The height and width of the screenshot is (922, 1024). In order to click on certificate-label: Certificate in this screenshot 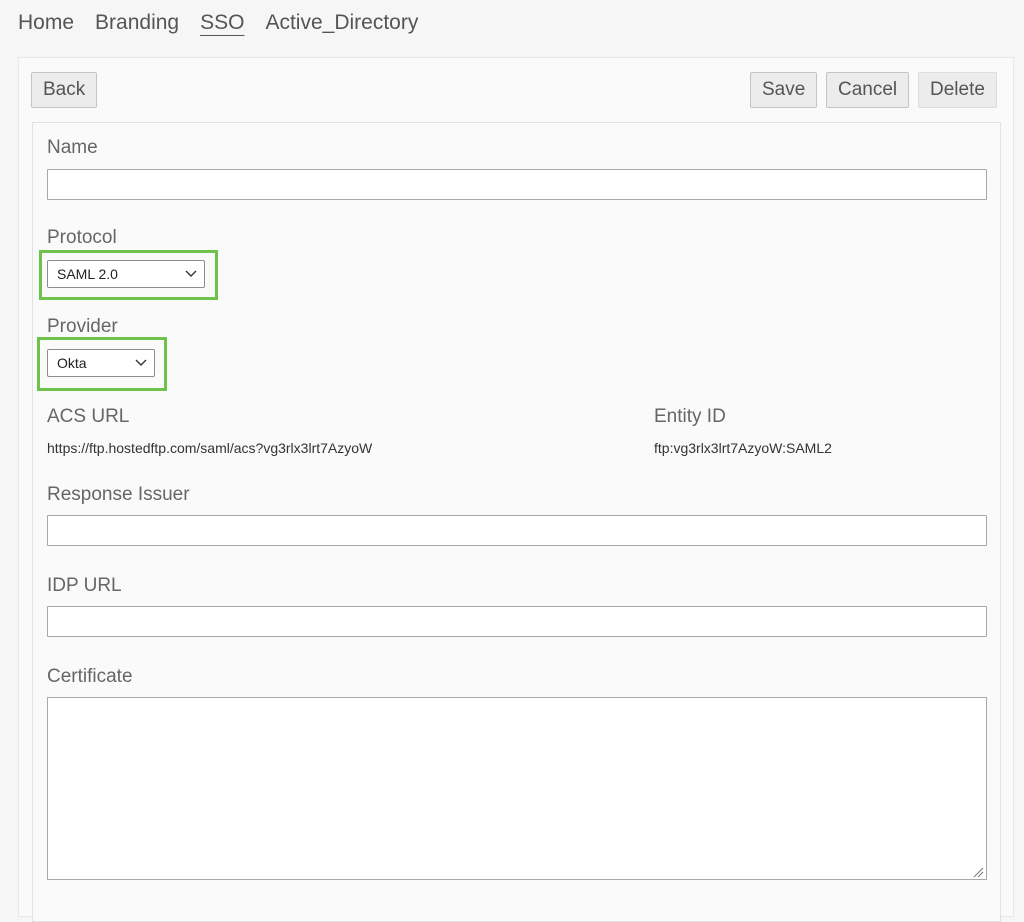, I will do `click(90, 676)`.